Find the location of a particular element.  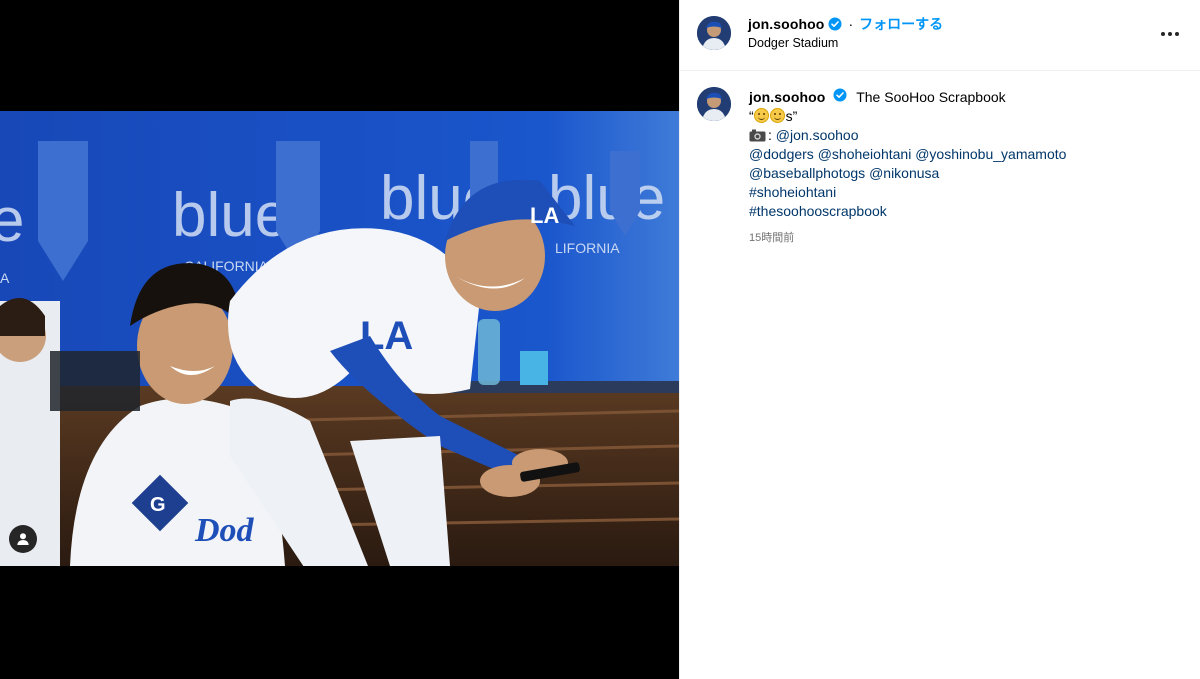

caption-username: jon.soohoo is located at coordinates (787, 97).